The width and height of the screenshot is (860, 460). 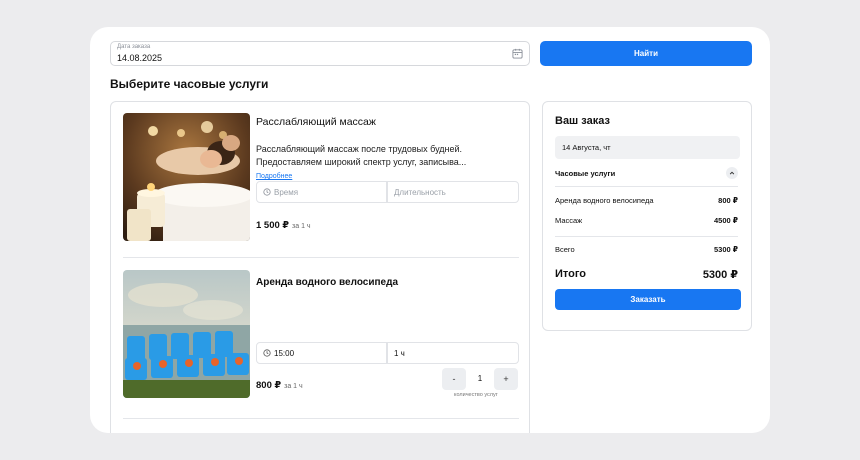 What do you see at coordinates (134, 47) in the screenshot?
I see `order-date-label: Дата заказа` at bounding box center [134, 47].